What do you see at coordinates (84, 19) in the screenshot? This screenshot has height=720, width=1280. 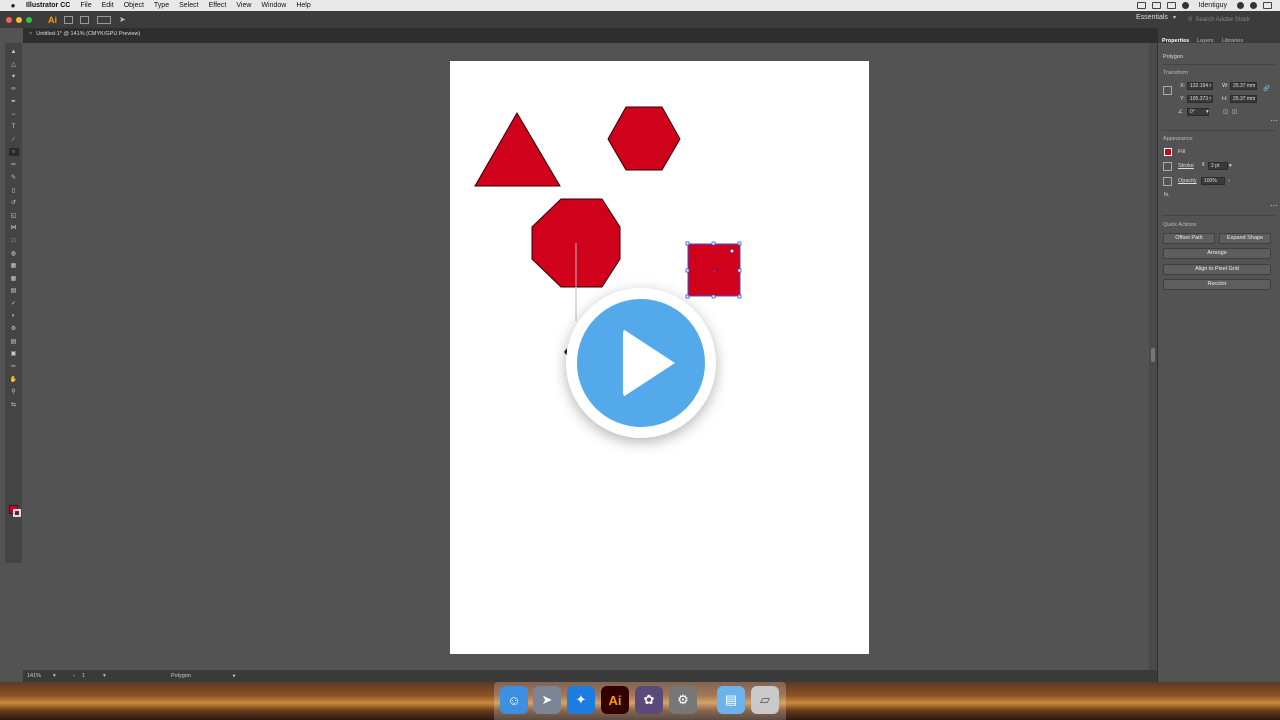 I see `stock-icon` at bounding box center [84, 19].